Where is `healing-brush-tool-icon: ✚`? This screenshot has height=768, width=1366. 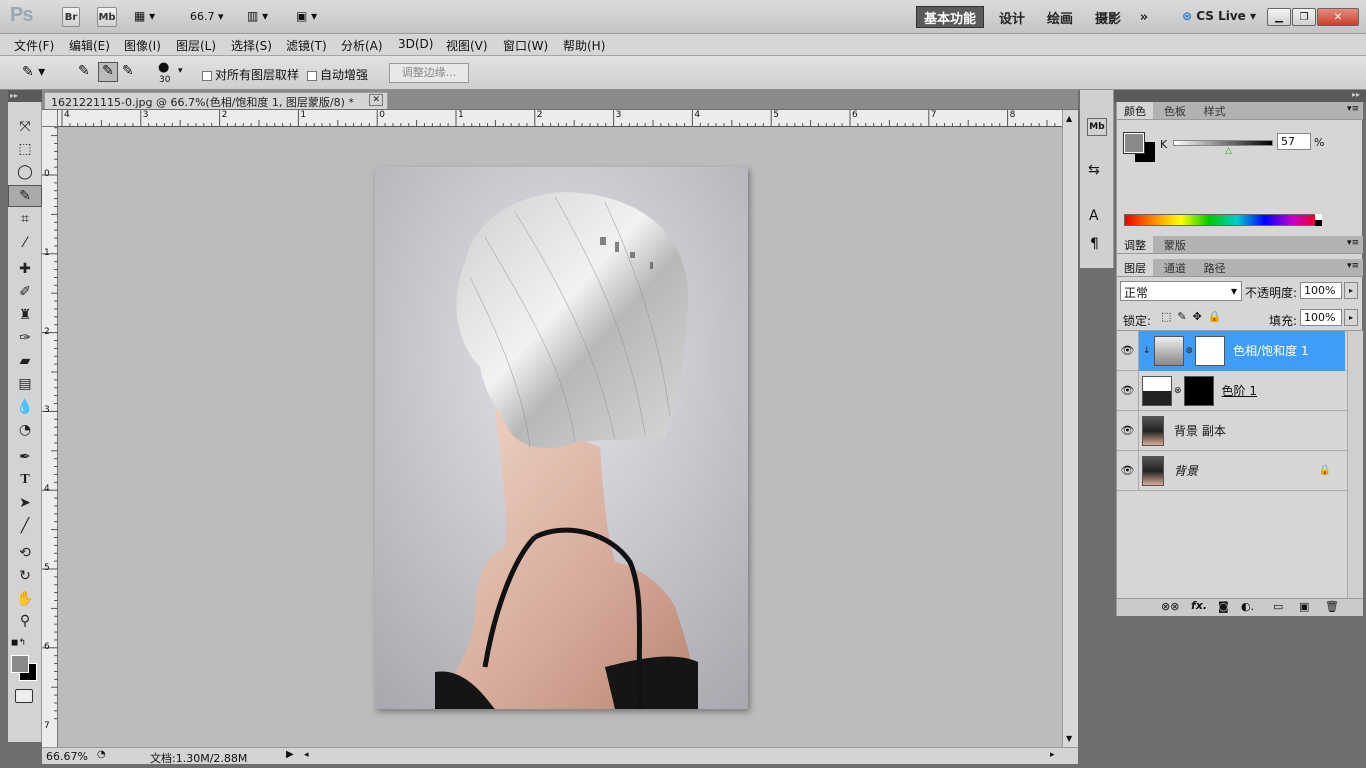
healing-brush-tool-icon: ✚ is located at coordinates (25, 269).